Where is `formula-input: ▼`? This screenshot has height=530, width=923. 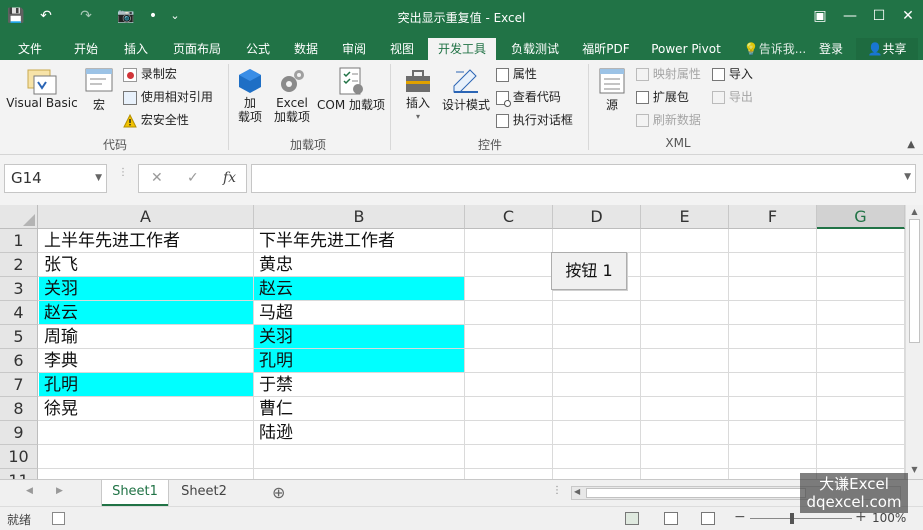 formula-input: ▼ is located at coordinates (583, 178).